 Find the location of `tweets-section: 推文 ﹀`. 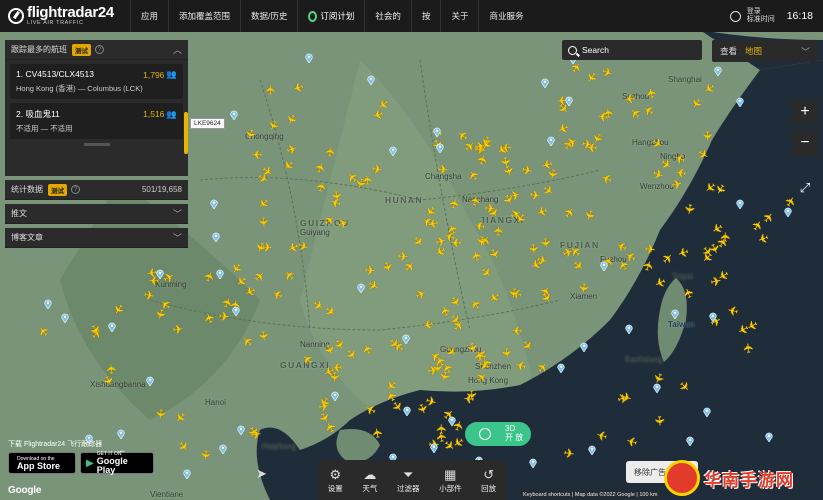

tweets-section: 推文 ﹀ is located at coordinates (96, 214).